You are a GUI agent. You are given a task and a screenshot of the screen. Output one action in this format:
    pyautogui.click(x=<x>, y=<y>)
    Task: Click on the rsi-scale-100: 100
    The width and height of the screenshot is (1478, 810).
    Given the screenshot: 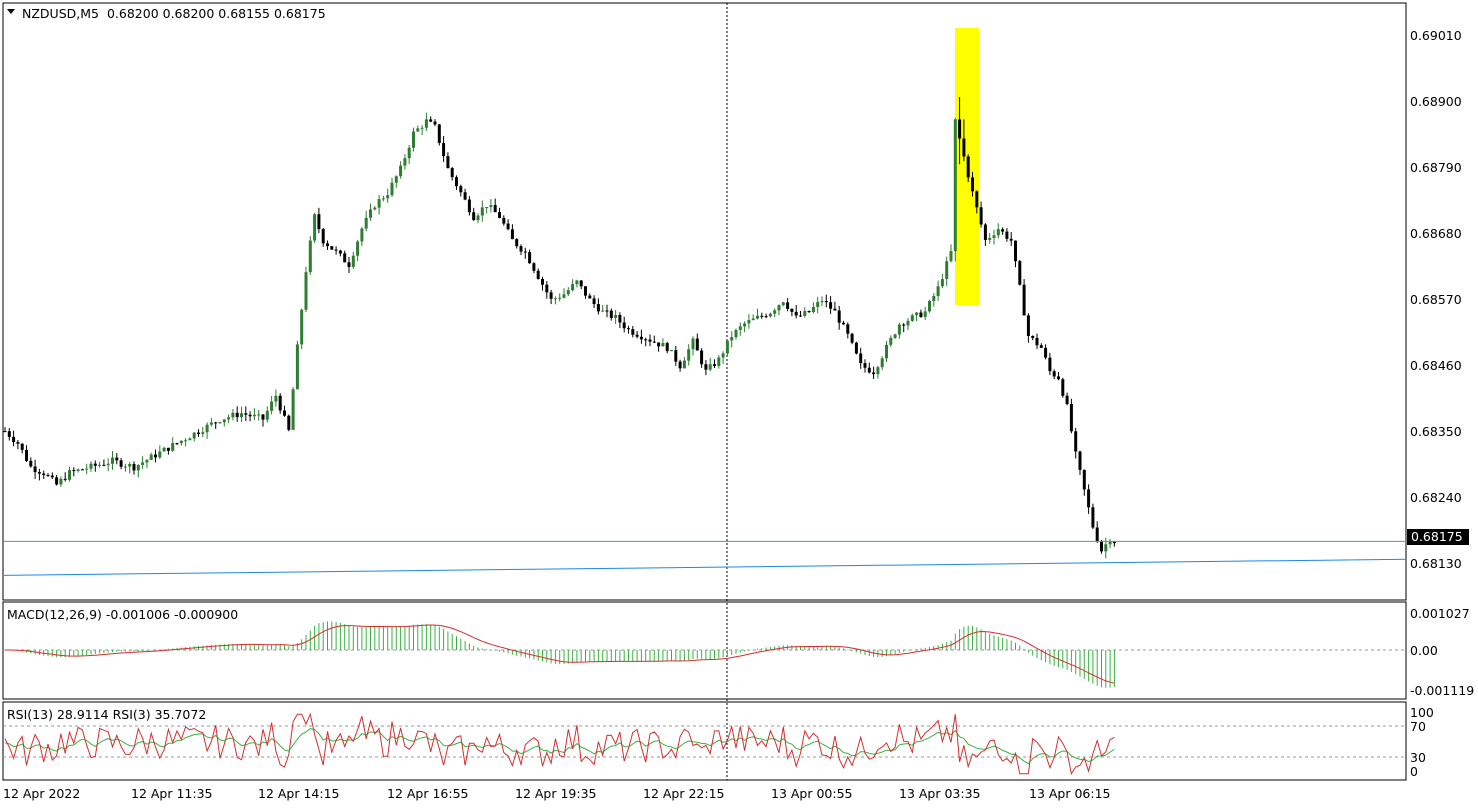 What is the action you would take?
    pyautogui.click(x=1422, y=712)
    